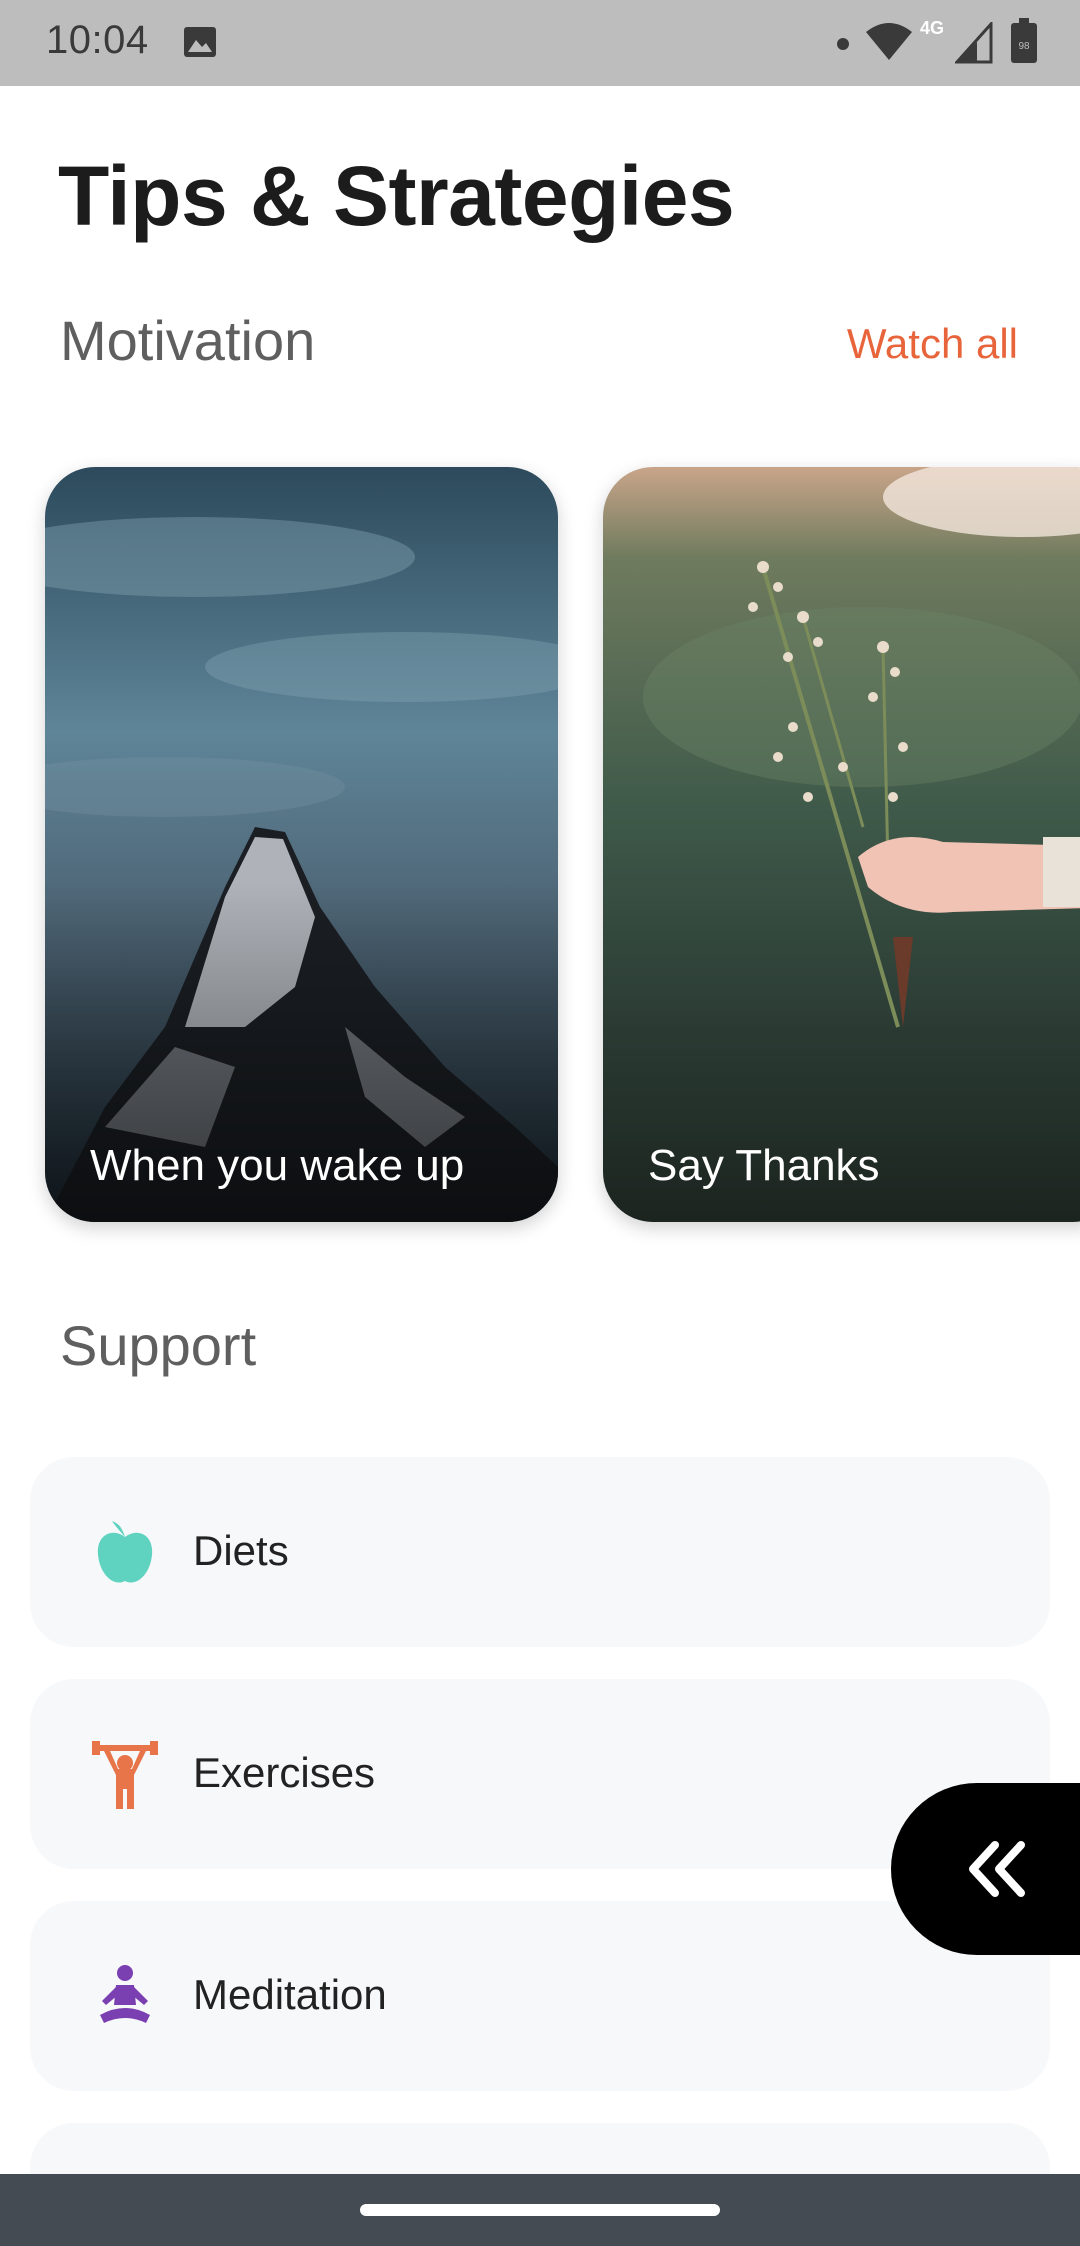  Describe the element at coordinates (125, 1775) in the screenshot. I see `weightlifter-icon` at that location.